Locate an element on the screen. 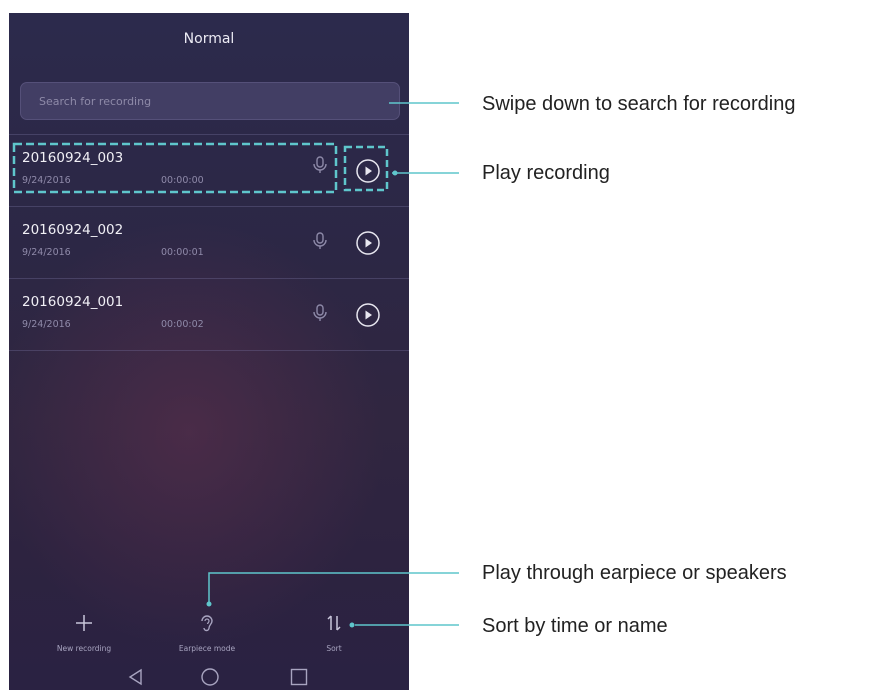 The height and width of the screenshot is (690, 887). home-icon is located at coordinates (210, 677).